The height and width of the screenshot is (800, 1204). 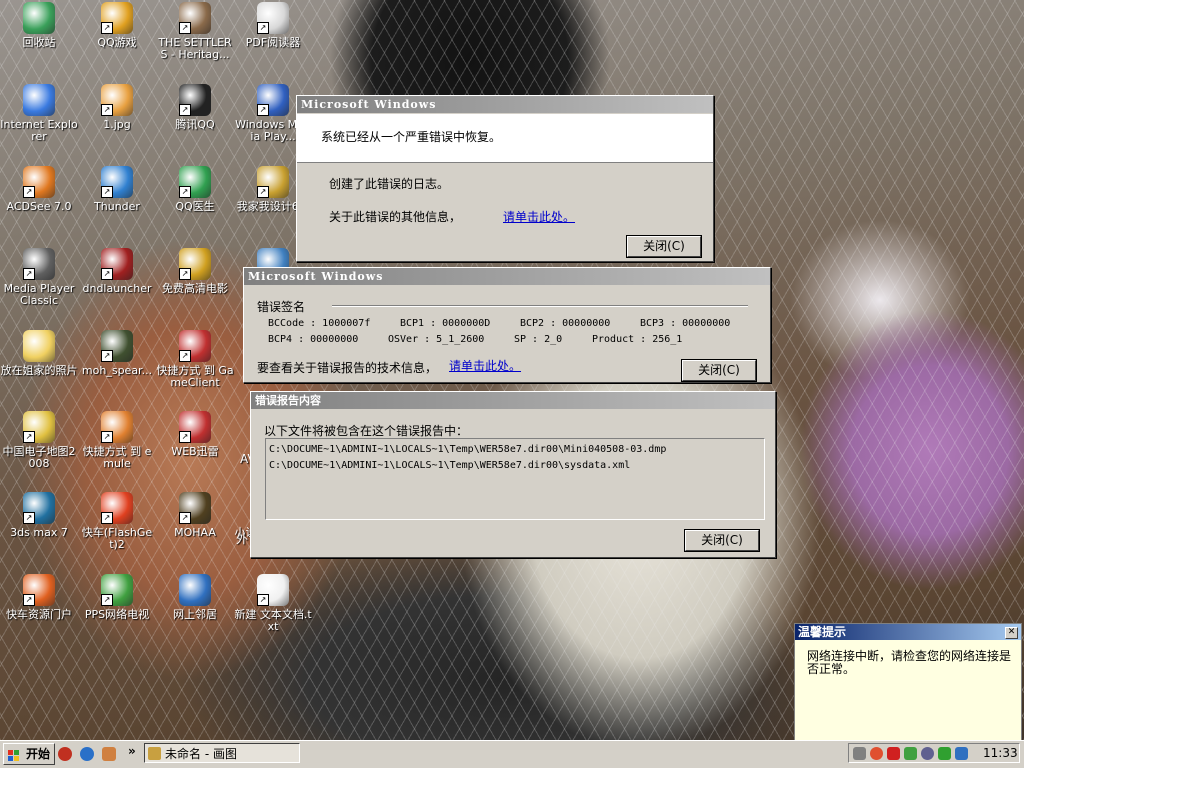 I want to click on desktop-icon: ↗ QQ医生, so click(x=195, y=189).